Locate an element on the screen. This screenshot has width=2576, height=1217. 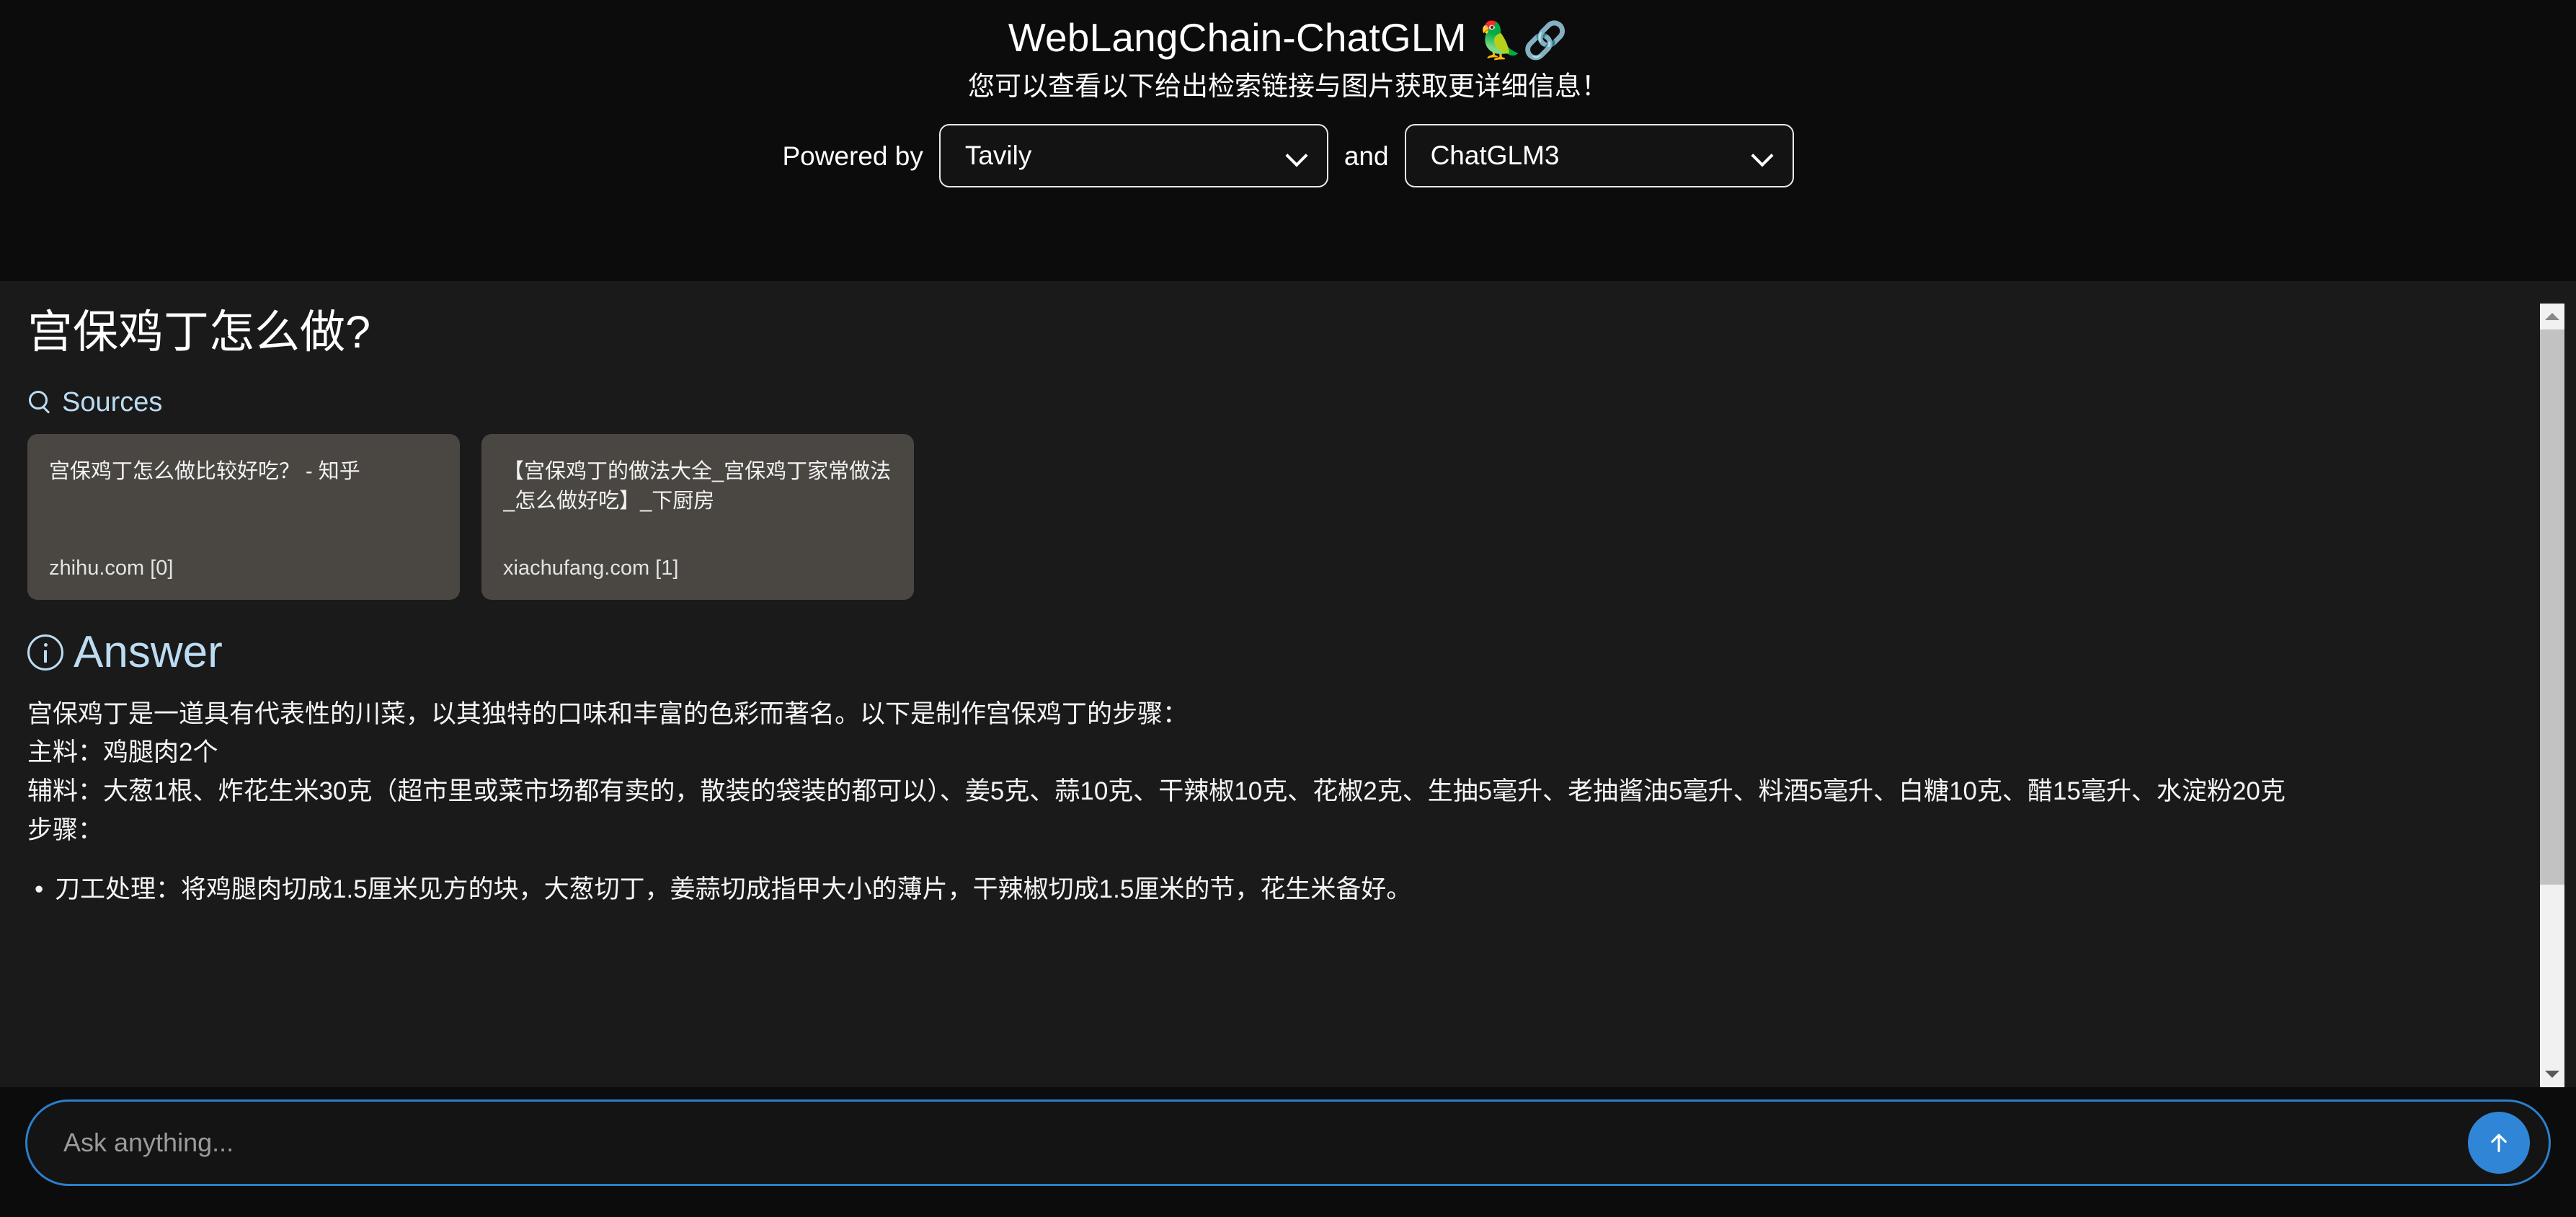
search-icon is located at coordinates (39, 402).